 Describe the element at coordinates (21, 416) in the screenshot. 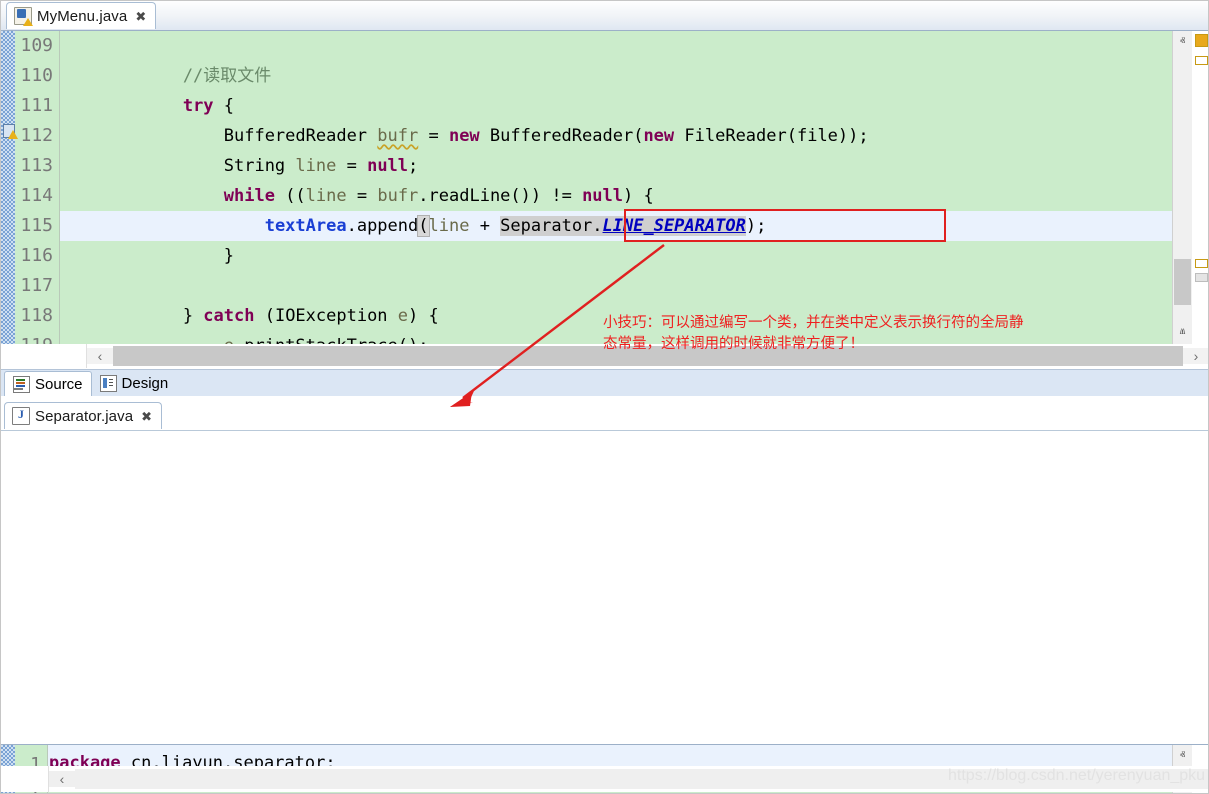

I see `java-file-icon` at that location.